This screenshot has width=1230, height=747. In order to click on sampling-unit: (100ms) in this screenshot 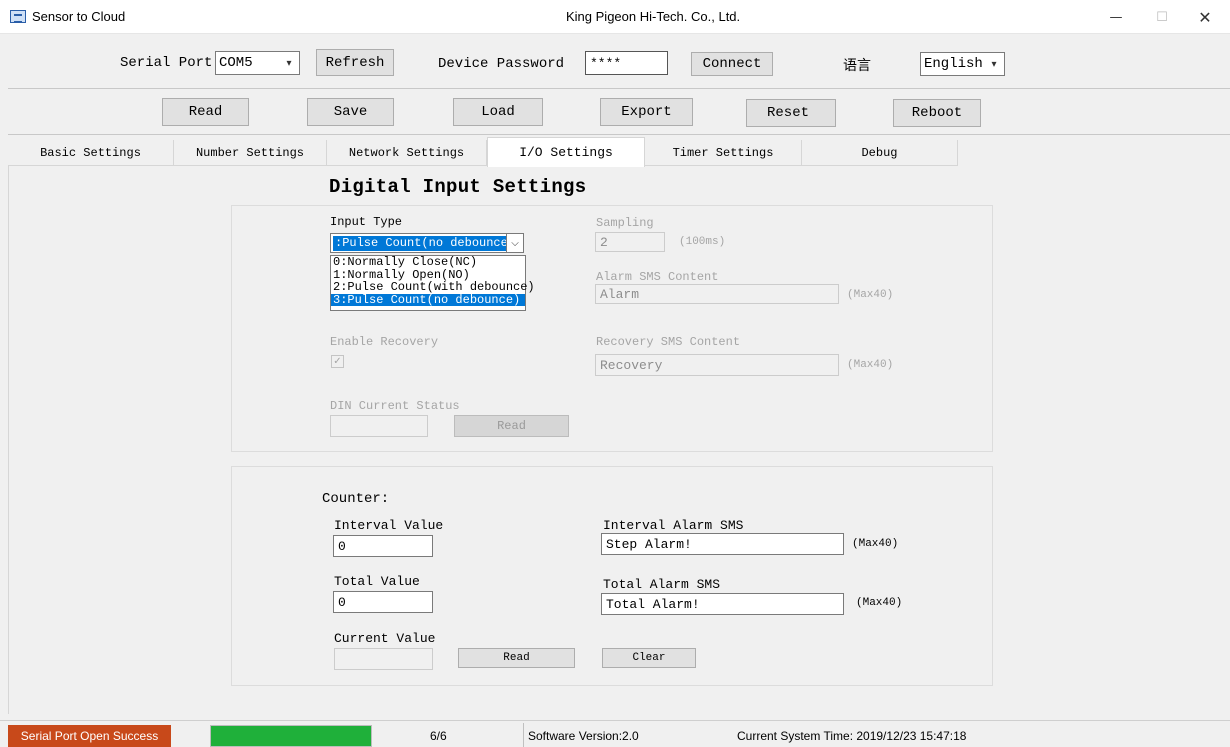, I will do `click(702, 242)`.